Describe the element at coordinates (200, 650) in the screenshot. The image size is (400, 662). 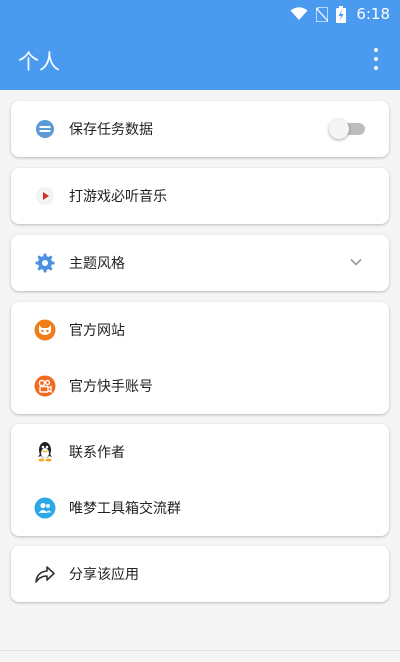
I see `bottom-divider` at that location.